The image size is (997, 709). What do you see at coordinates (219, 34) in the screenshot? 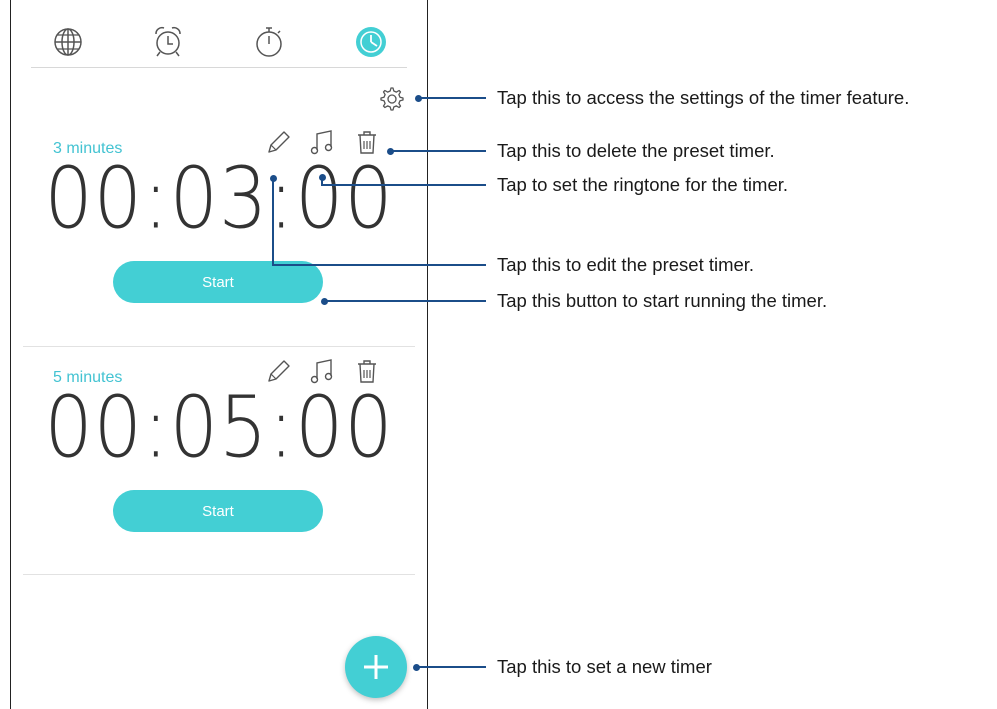
I see `tab-bar` at bounding box center [219, 34].